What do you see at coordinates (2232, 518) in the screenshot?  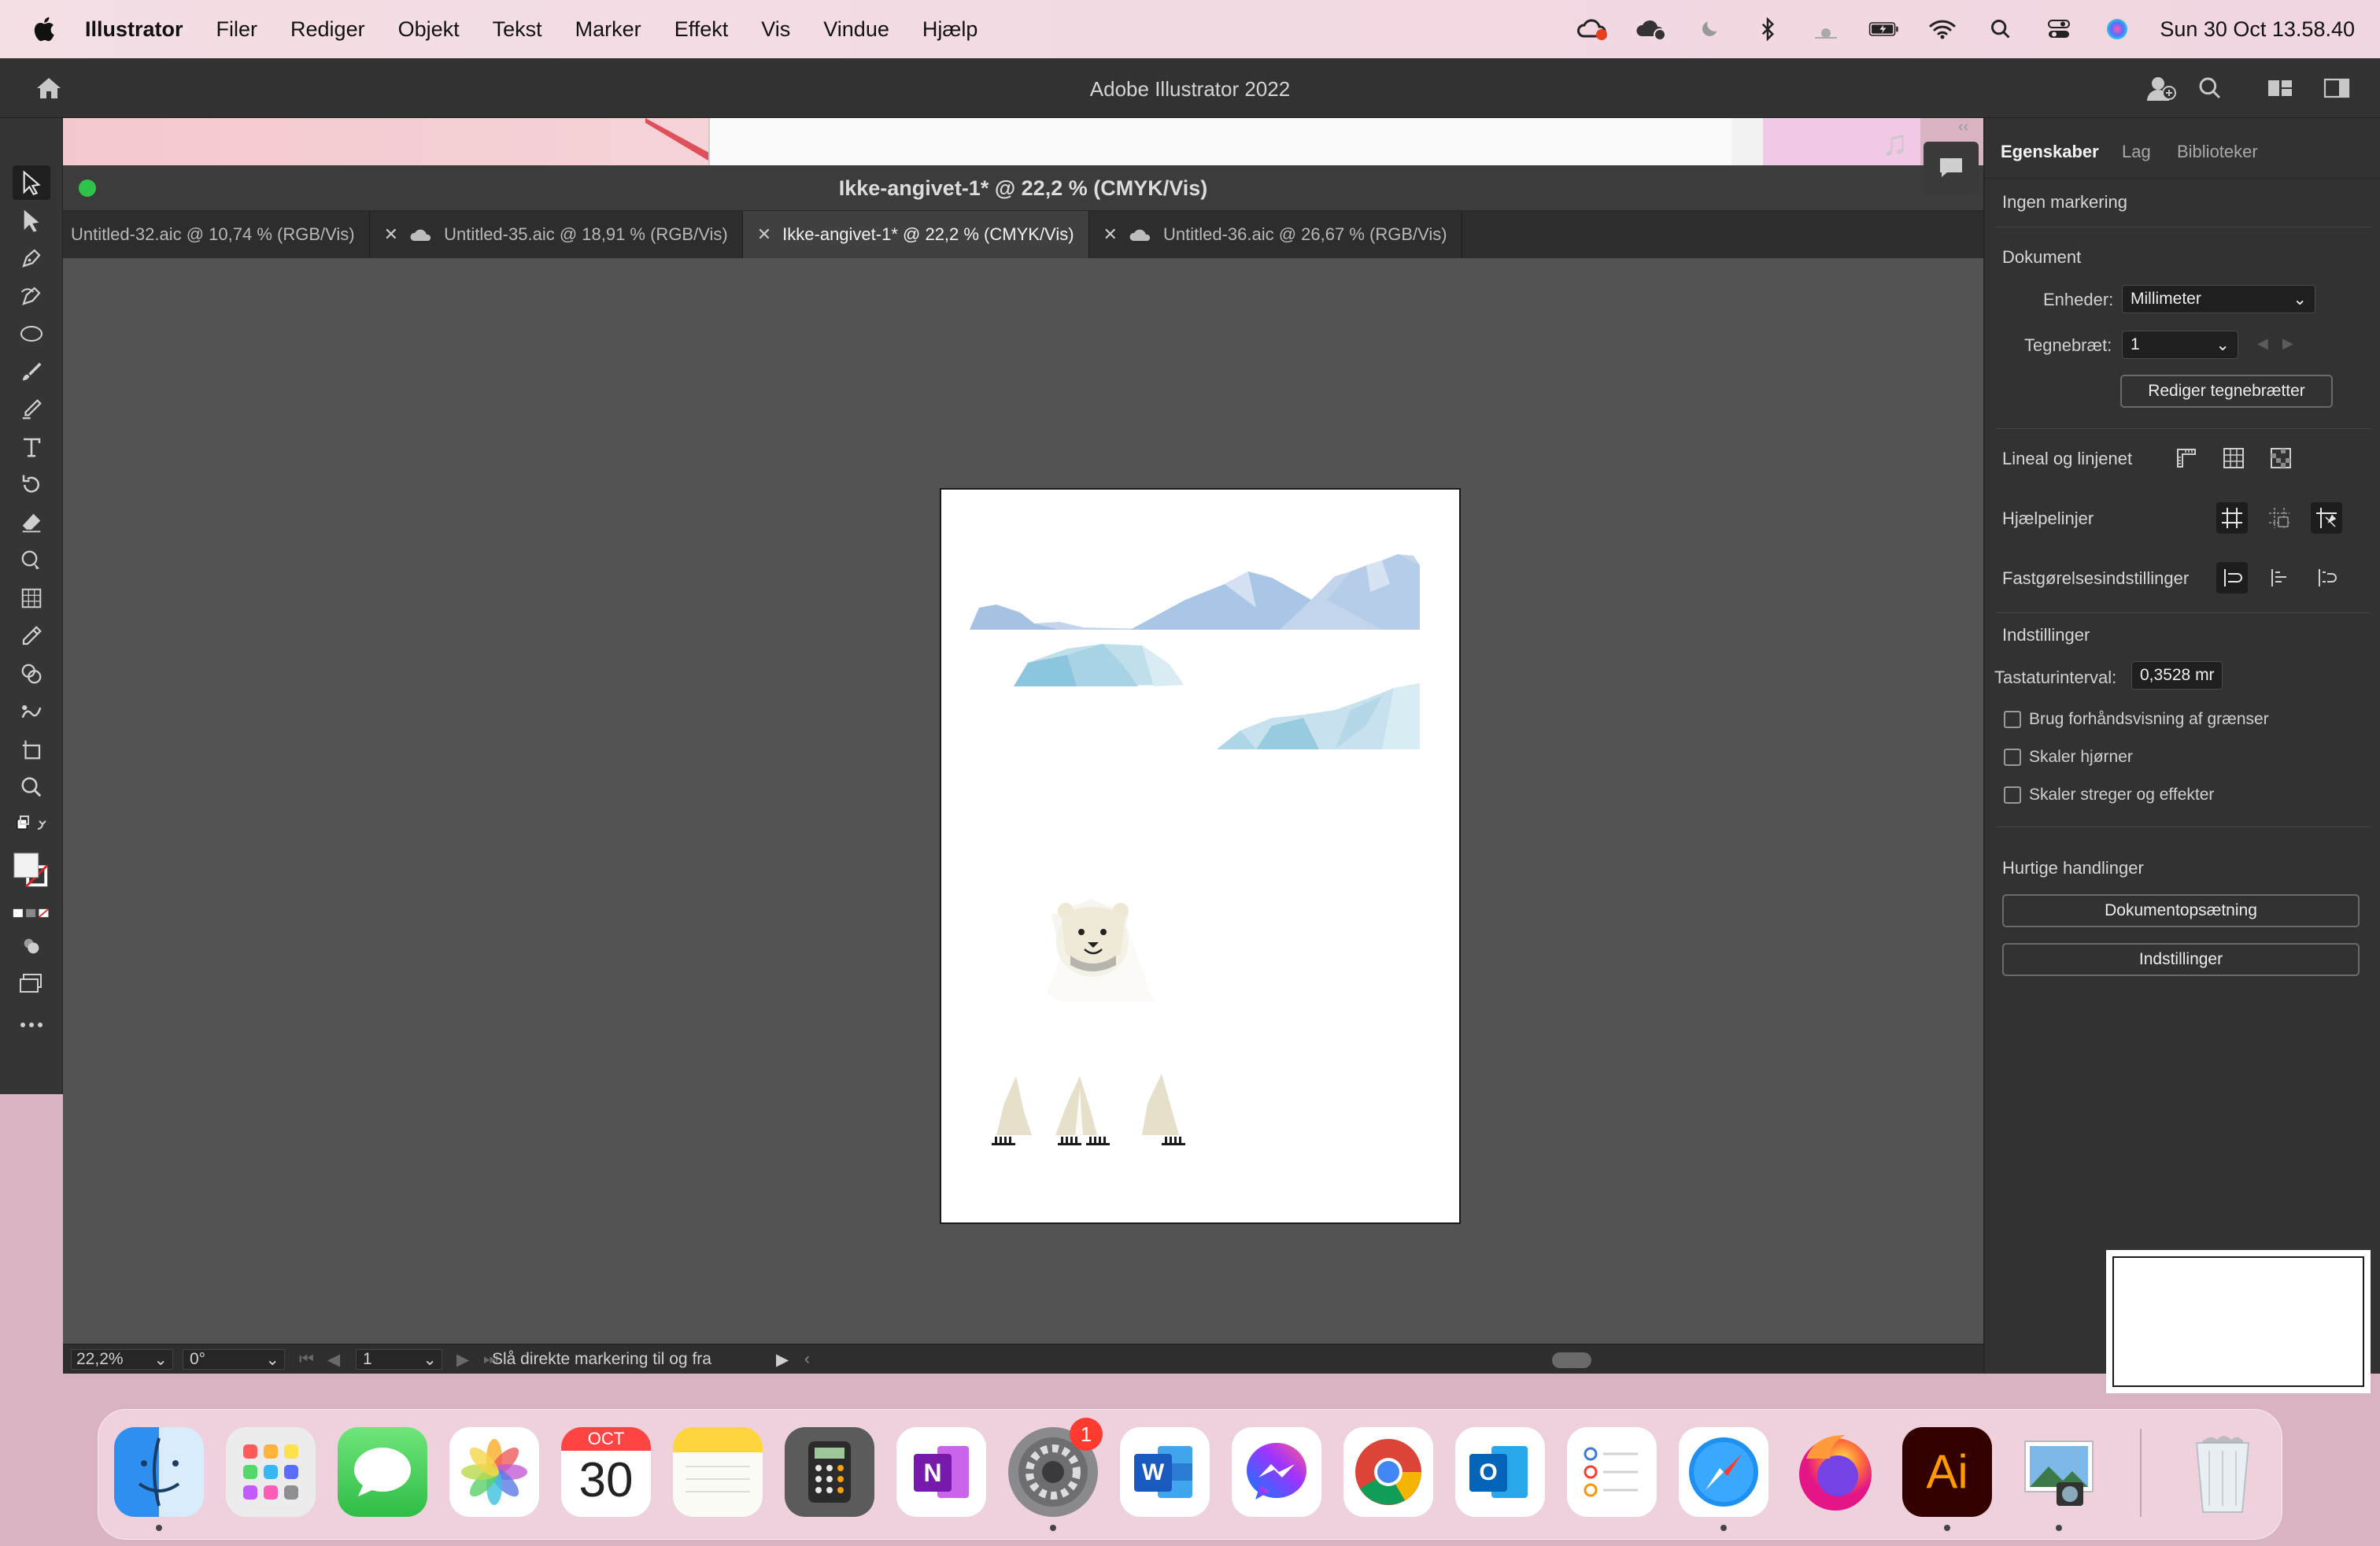 I see `show-guides-icon` at bounding box center [2232, 518].